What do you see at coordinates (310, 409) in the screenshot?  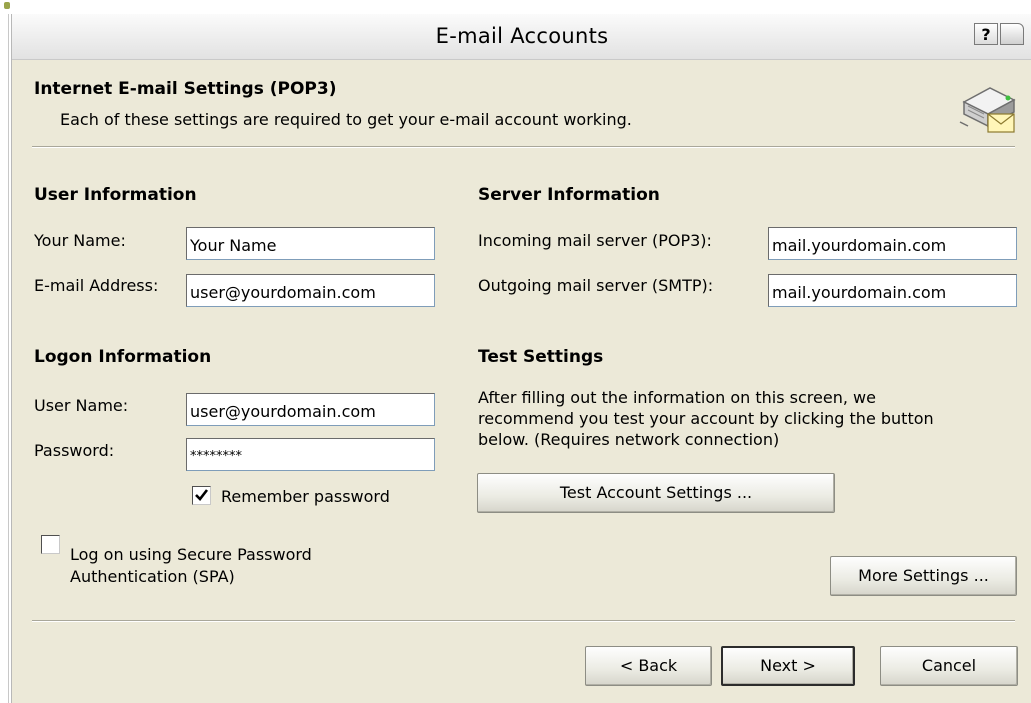 I see `user-name-field: user@yourdomain.com` at bounding box center [310, 409].